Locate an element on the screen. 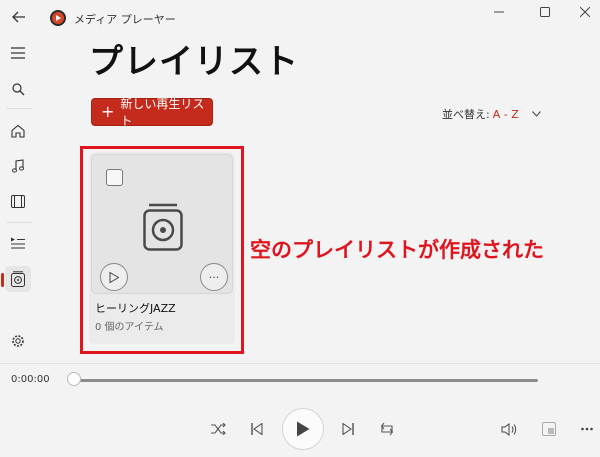  back-button is located at coordinates (19, 17).